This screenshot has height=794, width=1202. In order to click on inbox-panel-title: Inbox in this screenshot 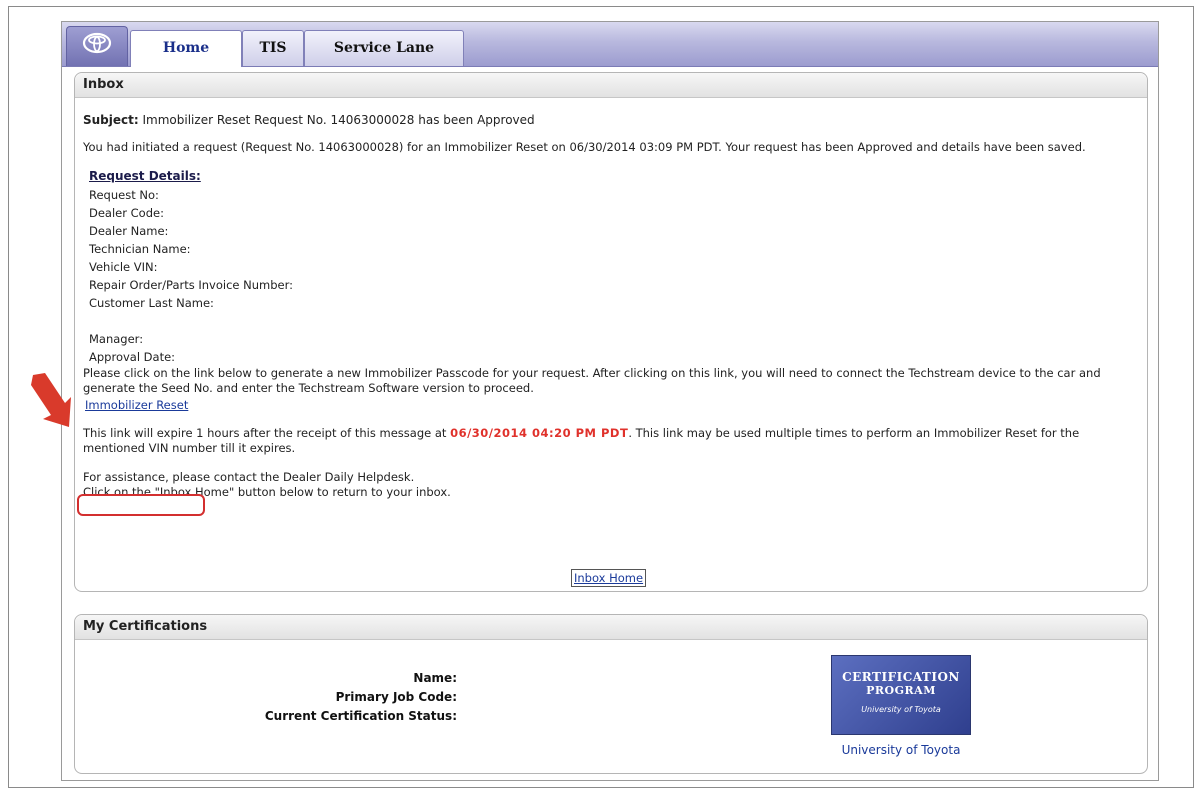, I will do `click(611, 85)`.